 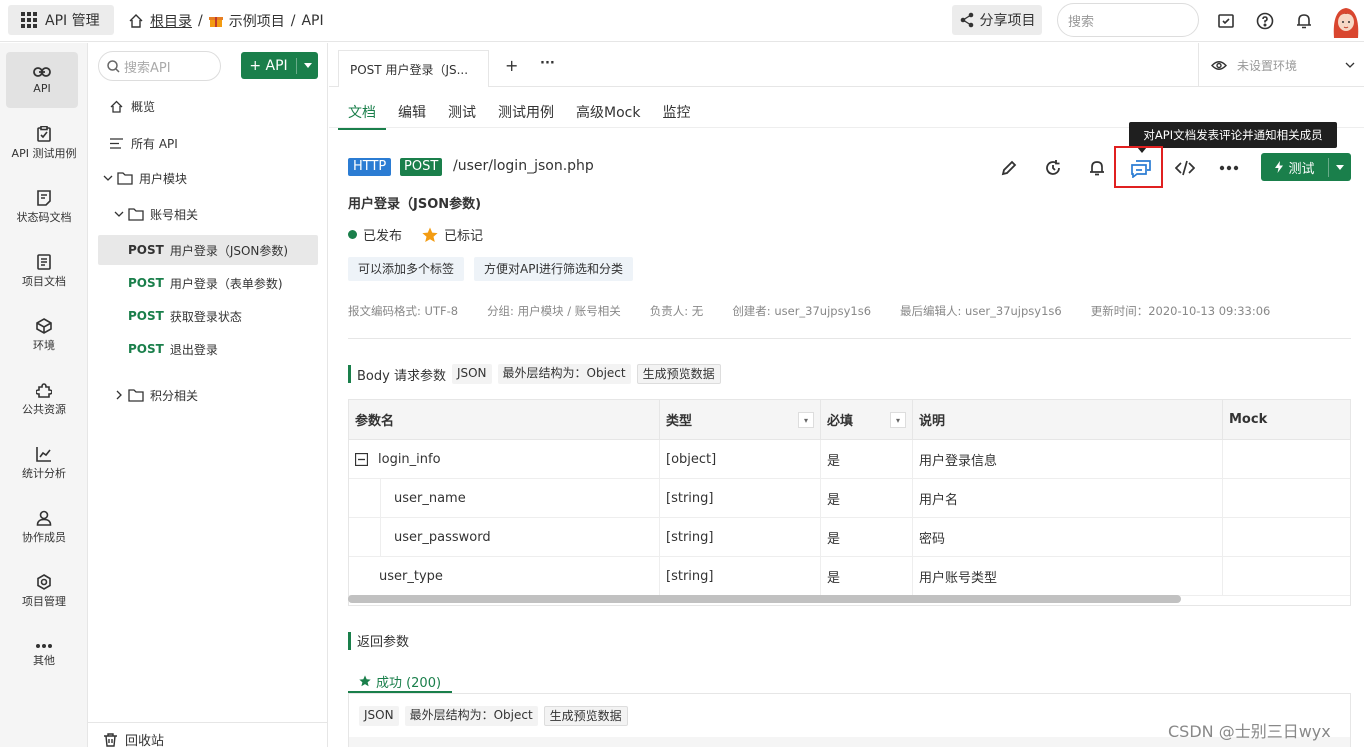 I want to click on tab-more-button: ···, so click(x=547, y=63).